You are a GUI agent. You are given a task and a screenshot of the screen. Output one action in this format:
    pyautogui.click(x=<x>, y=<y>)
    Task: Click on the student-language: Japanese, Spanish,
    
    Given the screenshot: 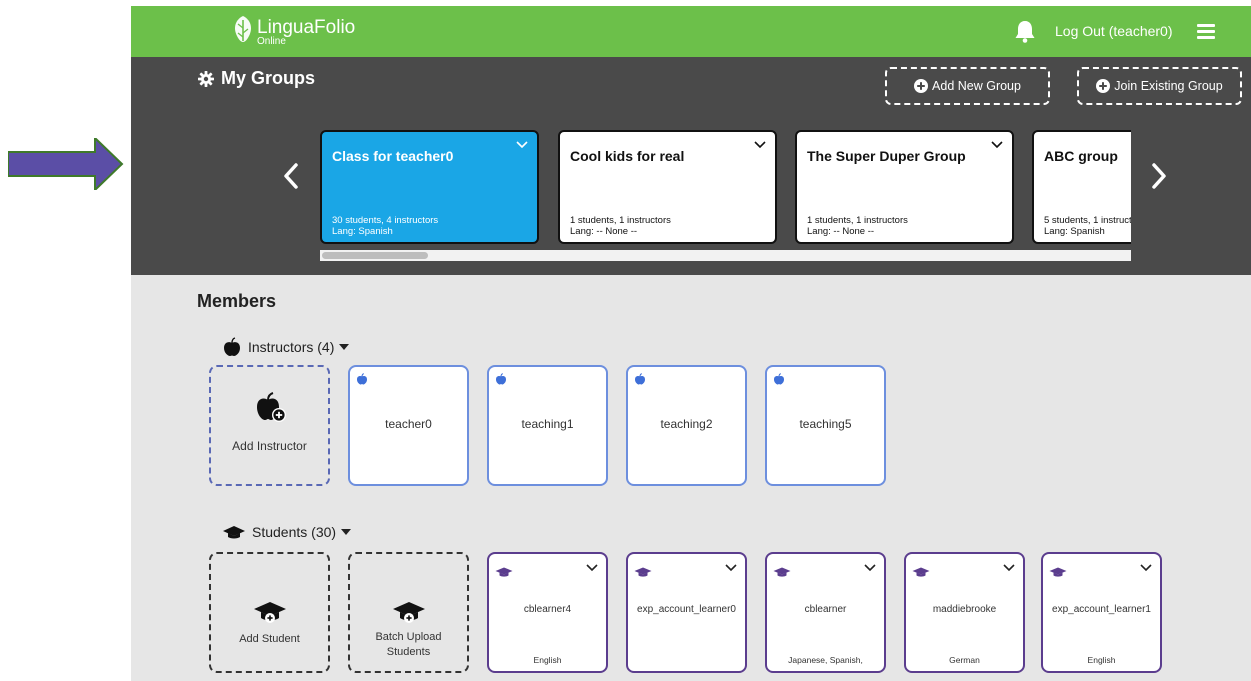 What is the action you would take?
    pyautogui.click(x=825, y=660)
    